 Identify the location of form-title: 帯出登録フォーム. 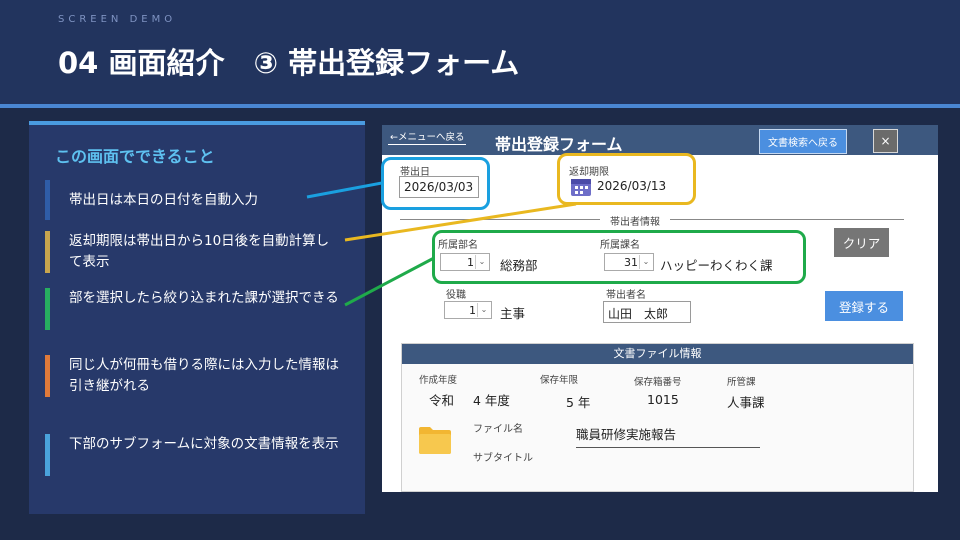
(559, 144).